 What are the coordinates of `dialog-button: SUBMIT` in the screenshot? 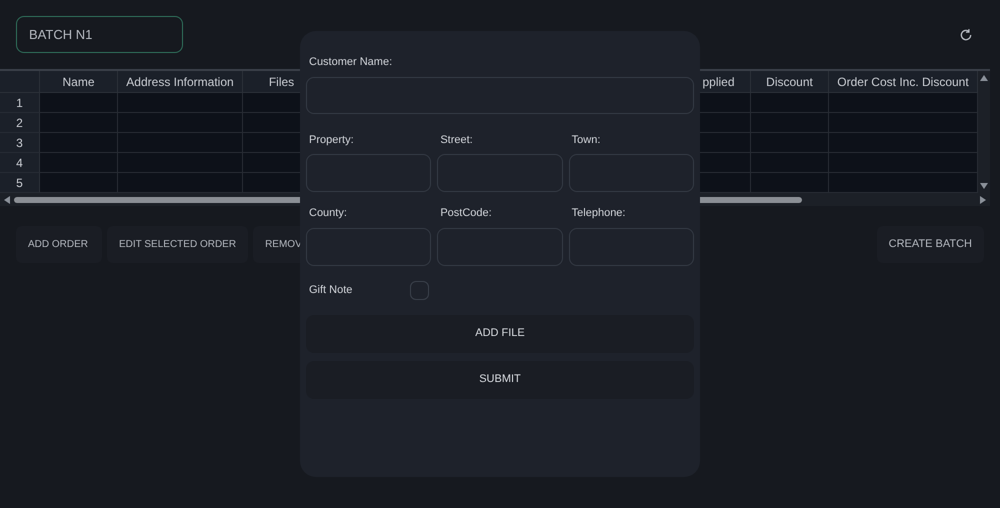 It's located at (500, 379).